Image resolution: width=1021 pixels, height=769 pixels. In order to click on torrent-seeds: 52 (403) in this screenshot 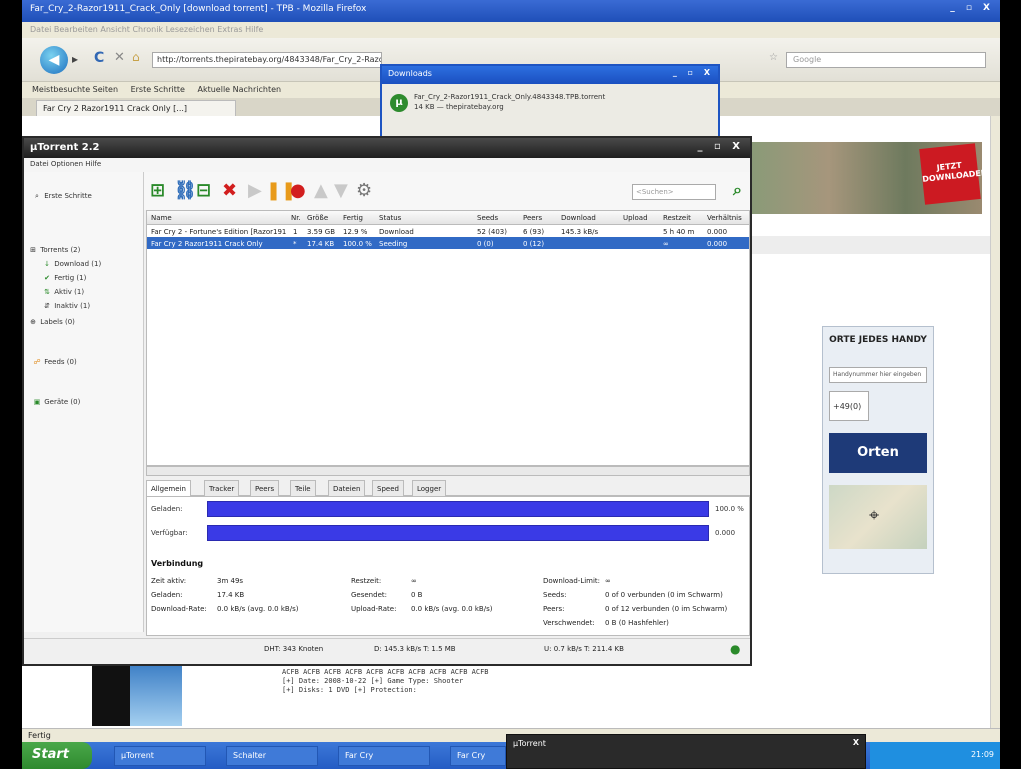, I will do `click(492, 232)`.